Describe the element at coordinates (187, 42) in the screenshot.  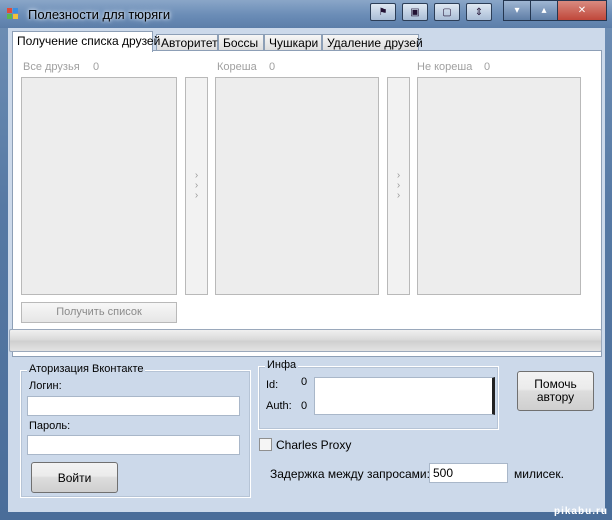
I see `tab-avtoritet: Авторитет` at that location.